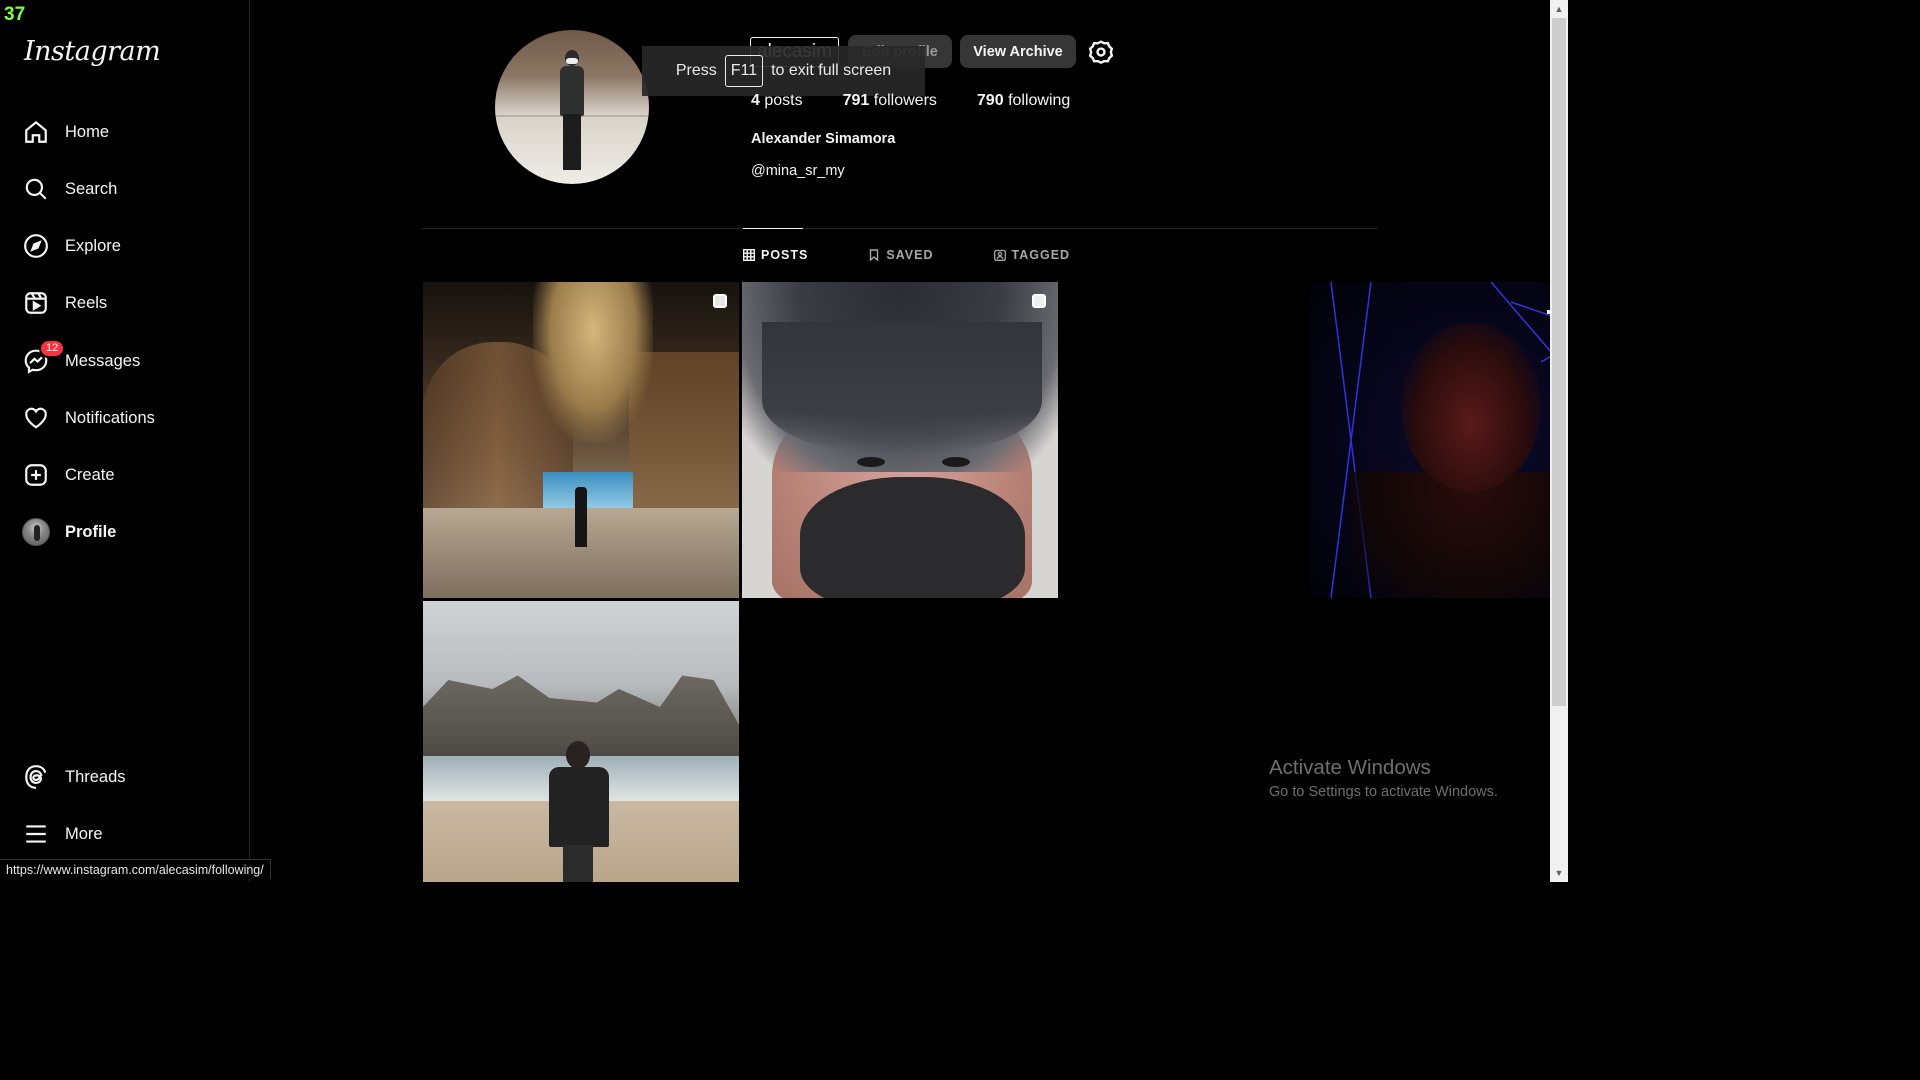 The width and height of the screenshot is (1920, 1080). Describe the element at coordinates (1023, 101) in the screenshot. I see `following-link: 790 following` at that location.